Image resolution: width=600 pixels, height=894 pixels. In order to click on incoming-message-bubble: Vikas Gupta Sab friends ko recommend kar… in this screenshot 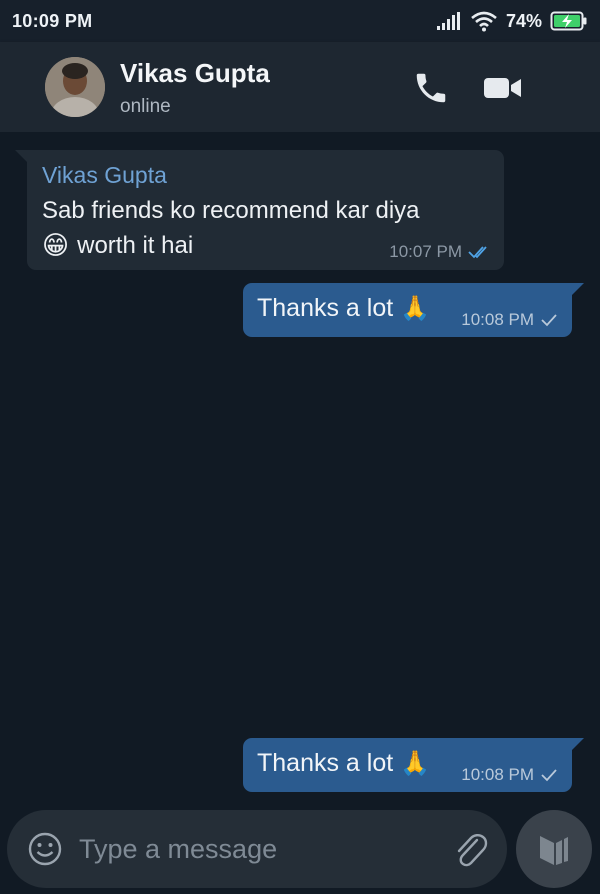, I will do `click(259, 210)`.